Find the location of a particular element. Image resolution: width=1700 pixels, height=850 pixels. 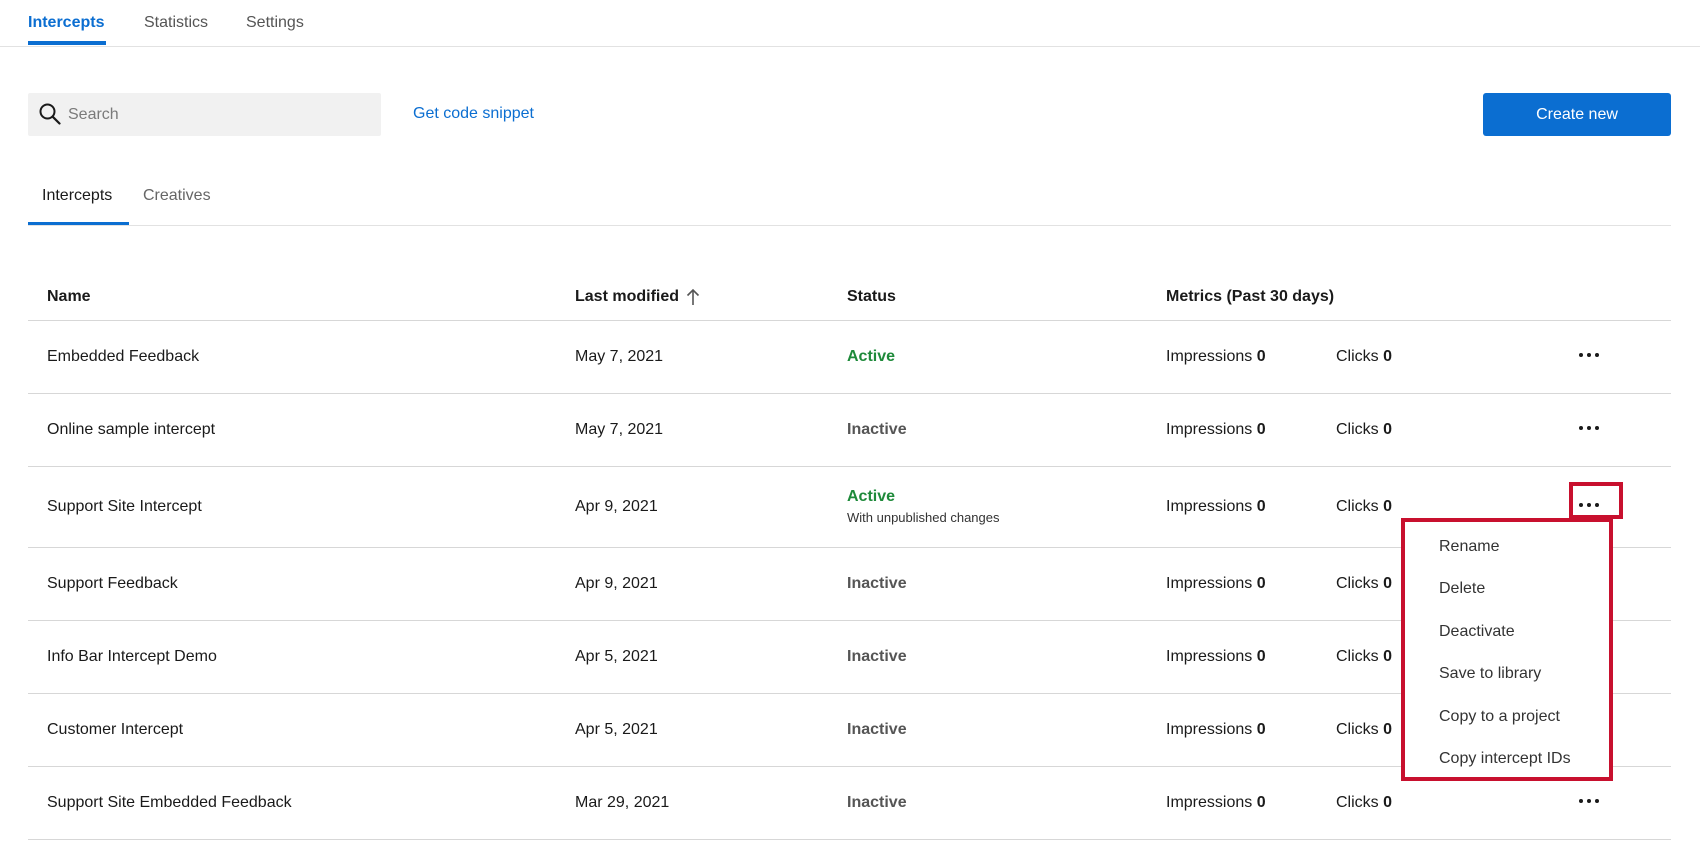

search-icon is located at coordinates (50, 114).